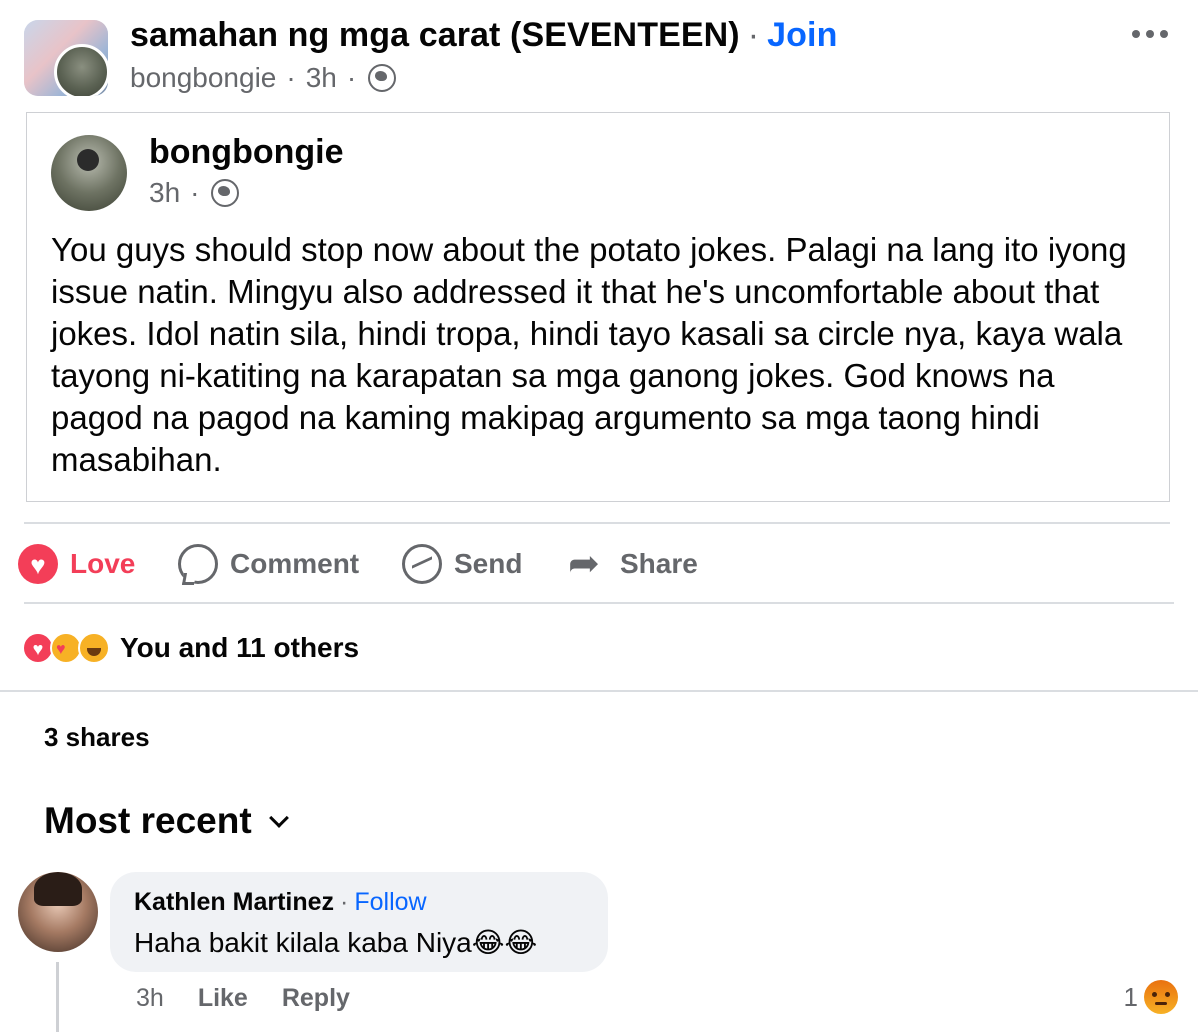  Describe the element at coordinates (802, 35) in the screenshot. I see `join-button: Join` at that location.